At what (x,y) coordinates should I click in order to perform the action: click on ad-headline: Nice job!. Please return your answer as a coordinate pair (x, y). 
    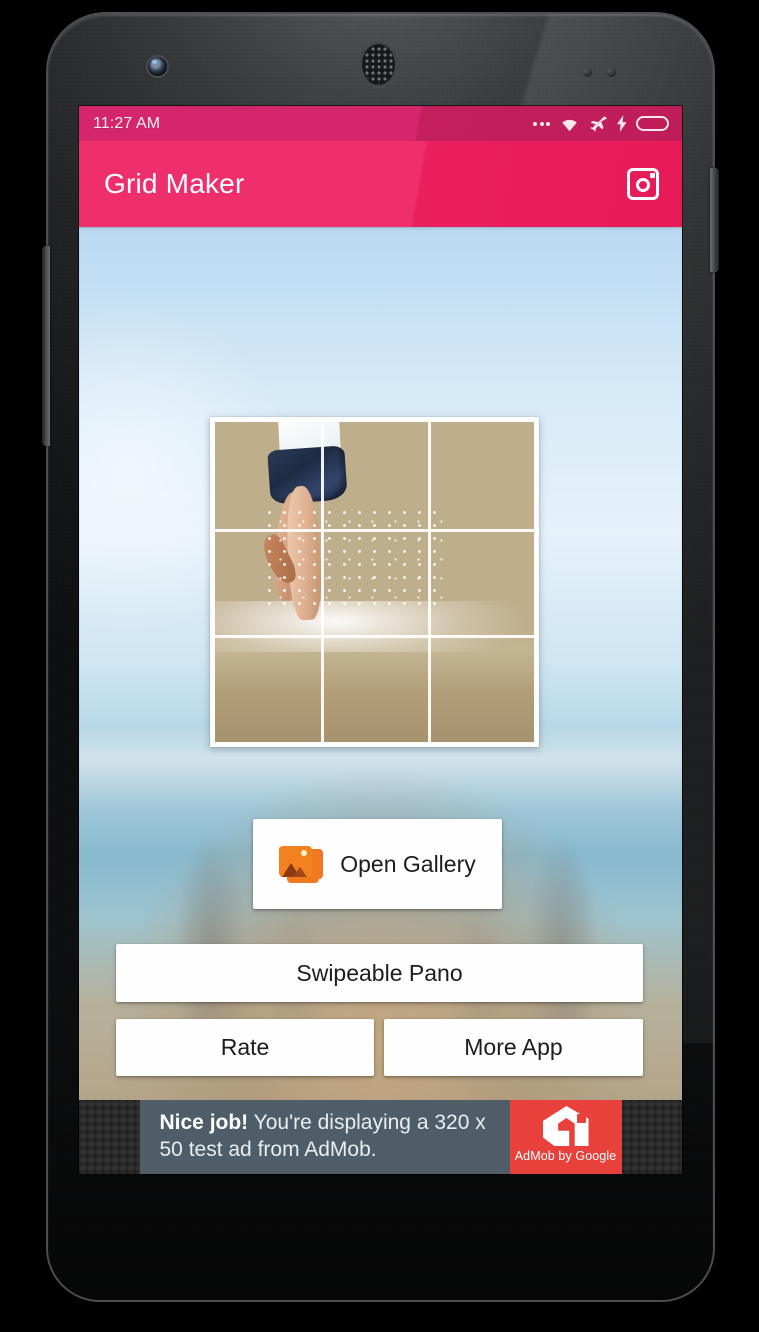
    Looking at the image, I should click on (204, 1123).